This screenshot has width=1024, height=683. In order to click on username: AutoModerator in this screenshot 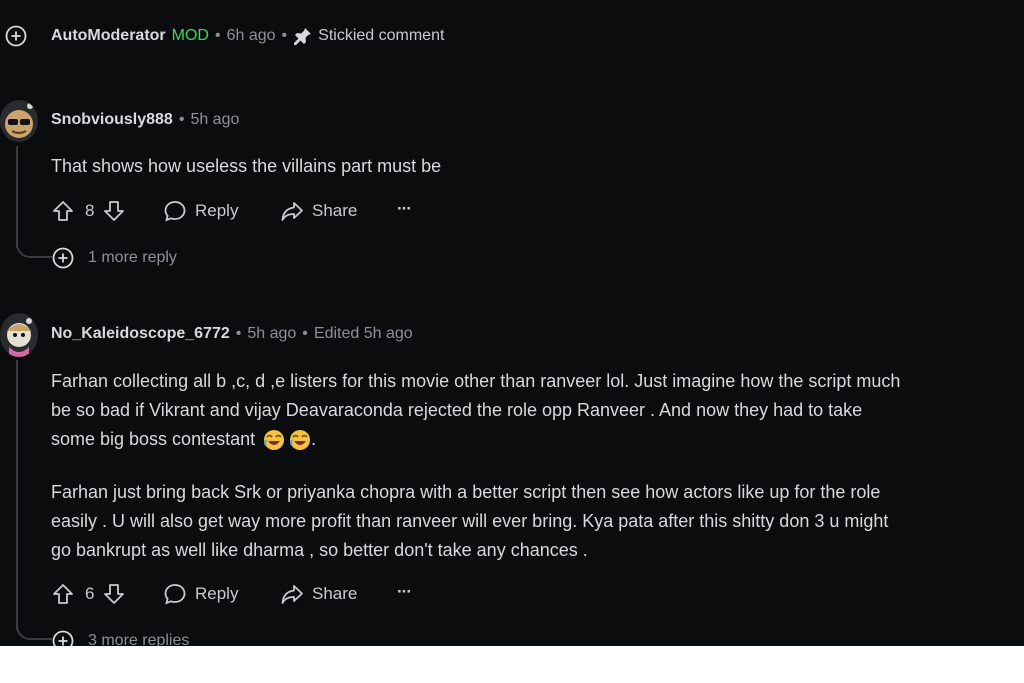, I will do `click(108, 36)`.